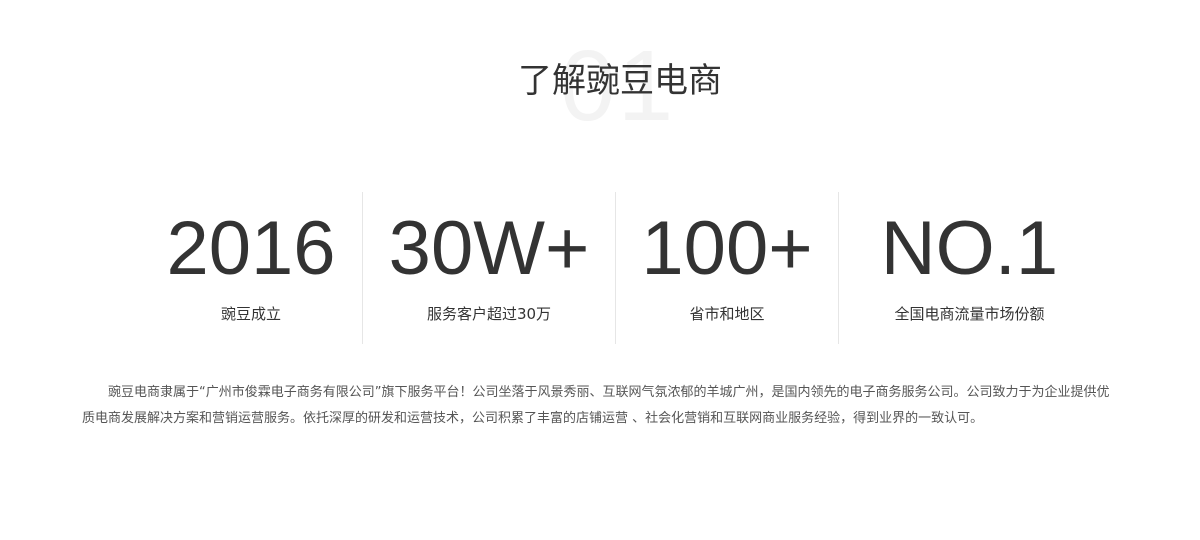  I want to click on stat-customers: 30W+ 服务客户超过30万, so click(489, 268).